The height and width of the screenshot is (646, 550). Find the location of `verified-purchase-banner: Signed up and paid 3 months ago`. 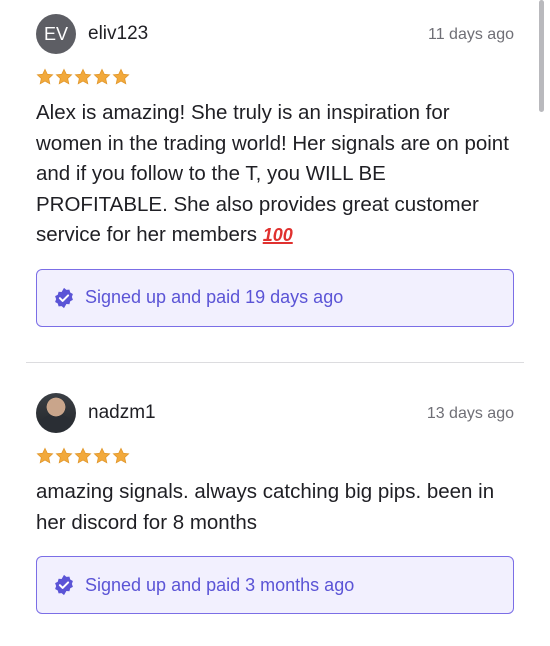

verified-purchase-banner: Signed up and paid 3 months ago is located at coordinates (275, 585).